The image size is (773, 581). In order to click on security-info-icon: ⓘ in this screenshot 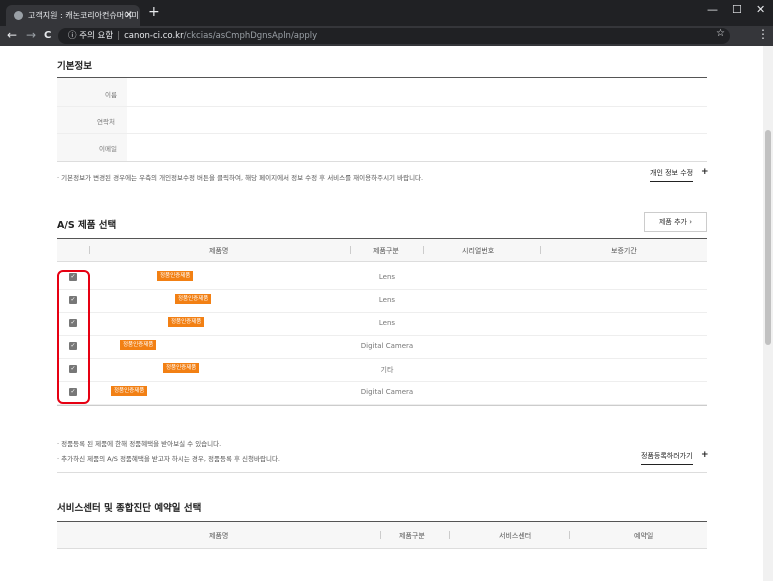, I will do `click(72, 36)`.